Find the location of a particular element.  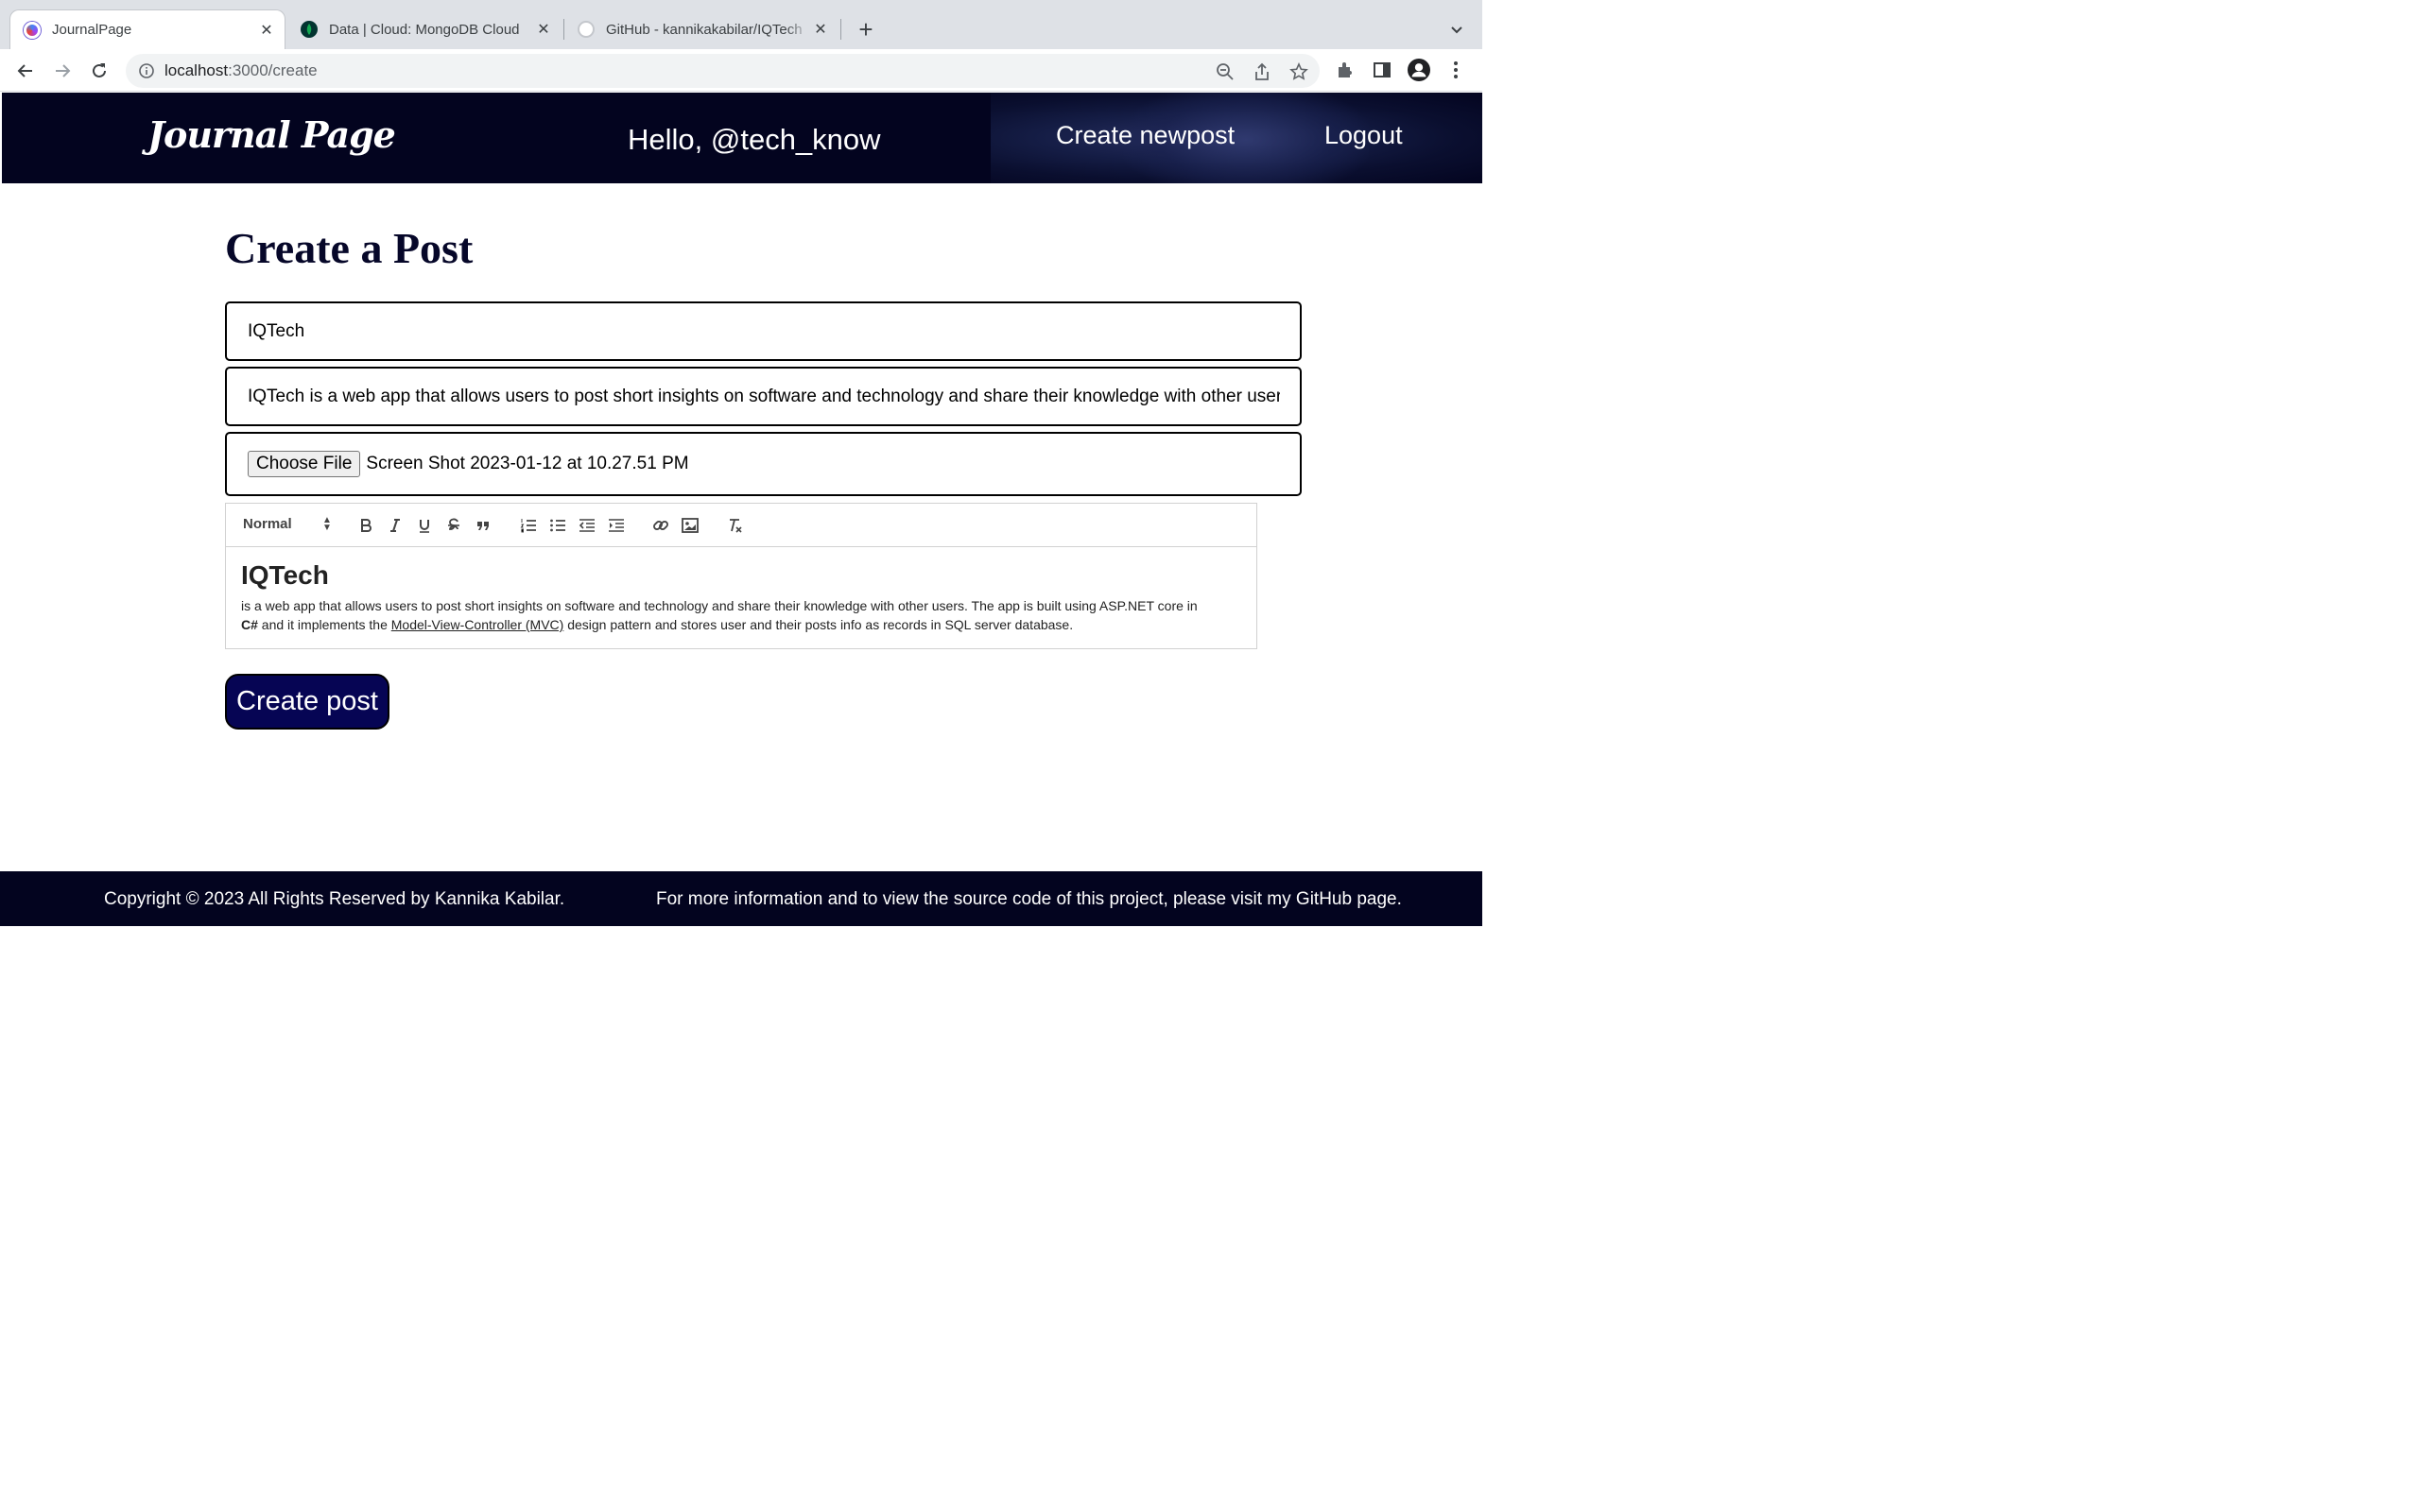

create-new-post-link: Create newpost is located at coordinates (1146, 135).